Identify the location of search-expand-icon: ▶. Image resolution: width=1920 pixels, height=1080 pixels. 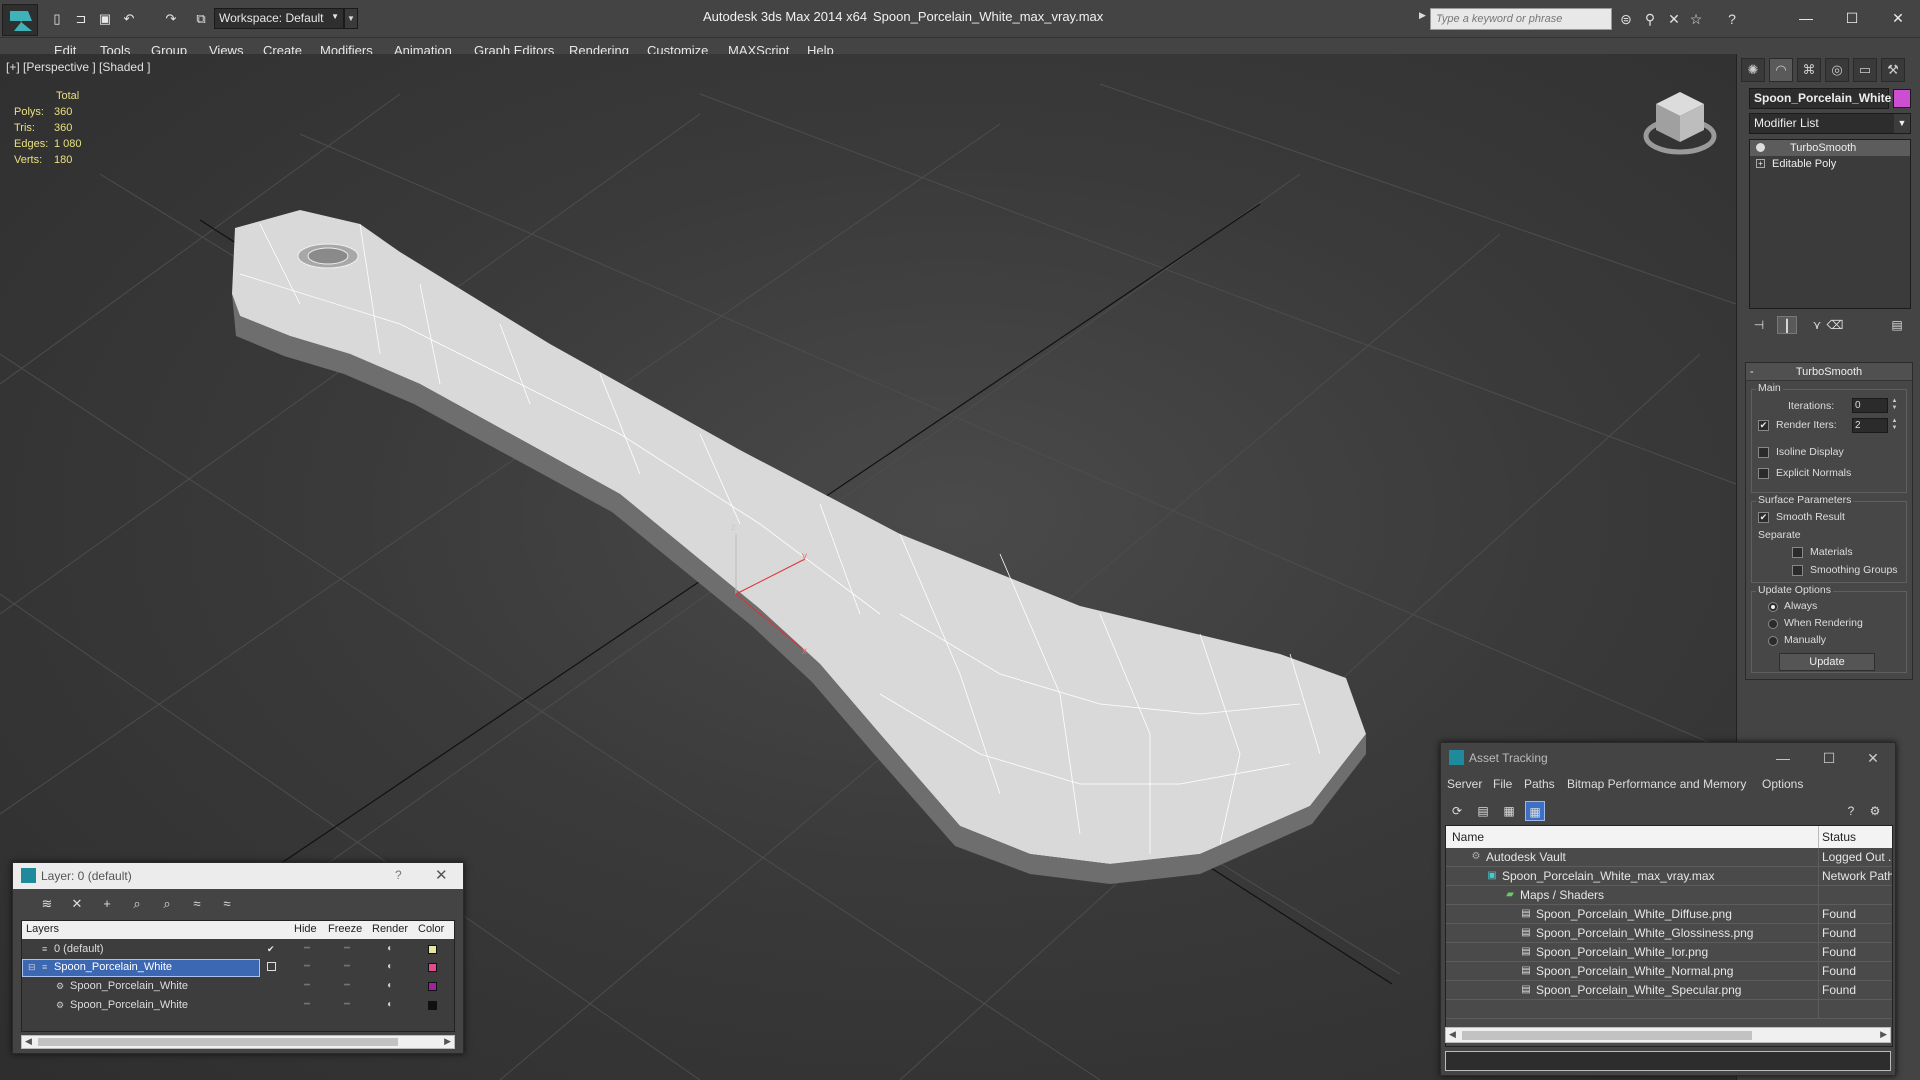
(1422, 15).